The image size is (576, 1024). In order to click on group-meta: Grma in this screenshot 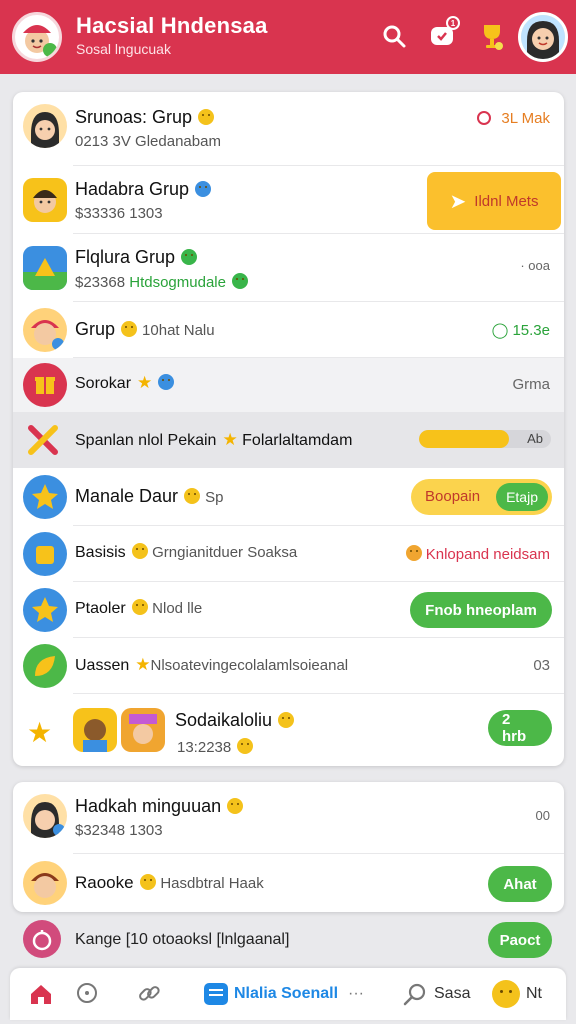, I will do `click(531, 384)`.